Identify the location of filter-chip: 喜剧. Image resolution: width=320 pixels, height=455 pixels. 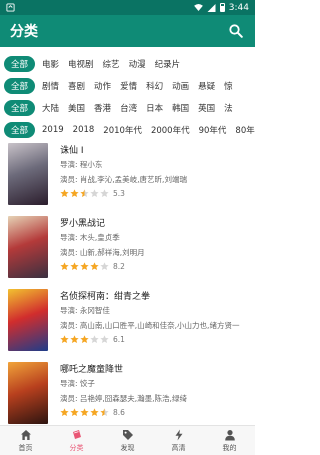
(76, 86).